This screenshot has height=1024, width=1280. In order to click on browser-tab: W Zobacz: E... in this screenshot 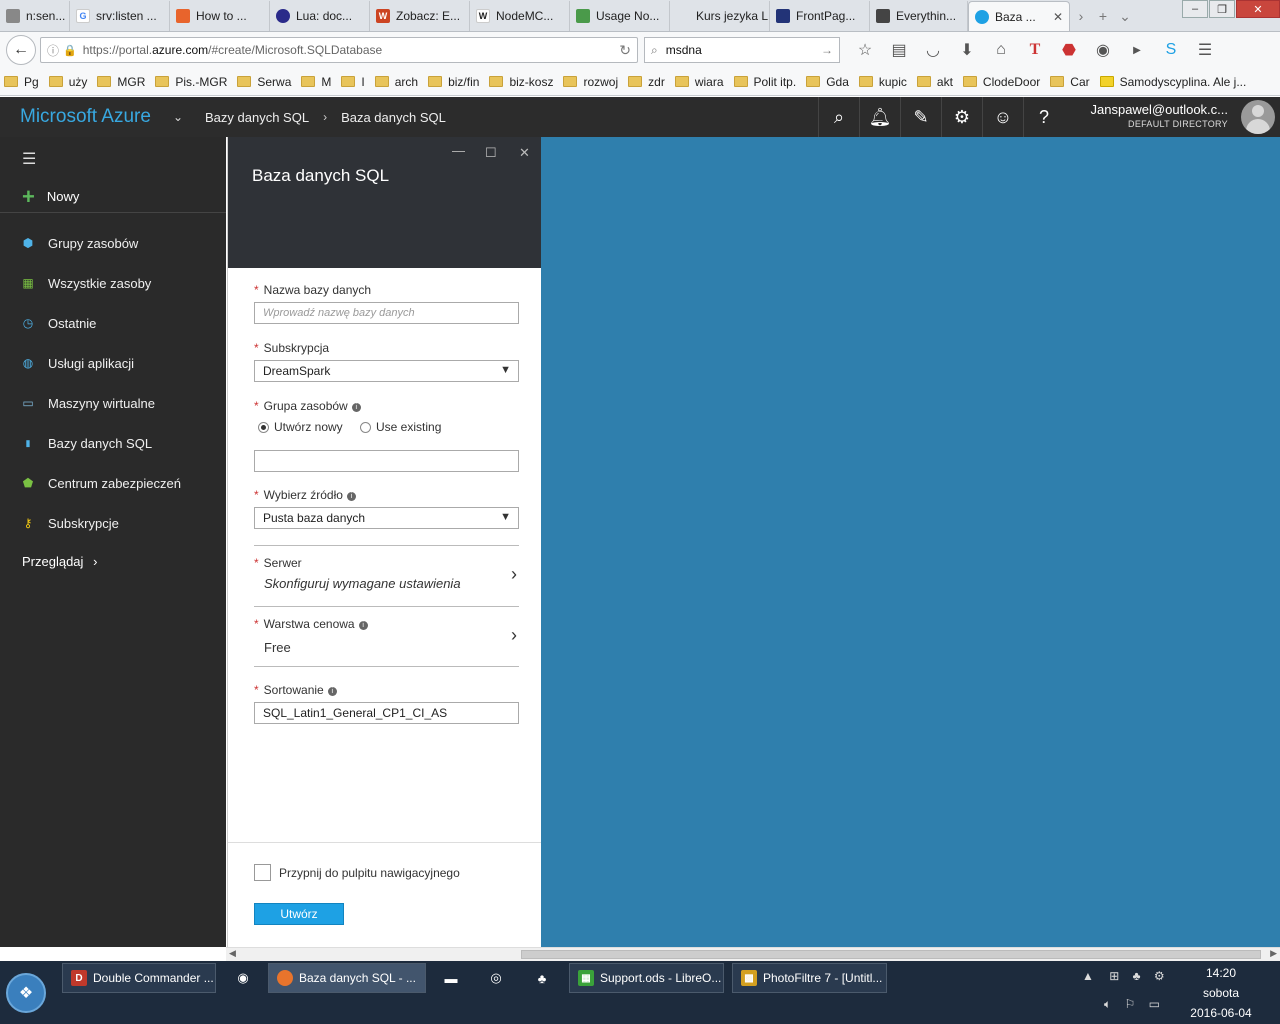, I will do `click(420, 16)`.